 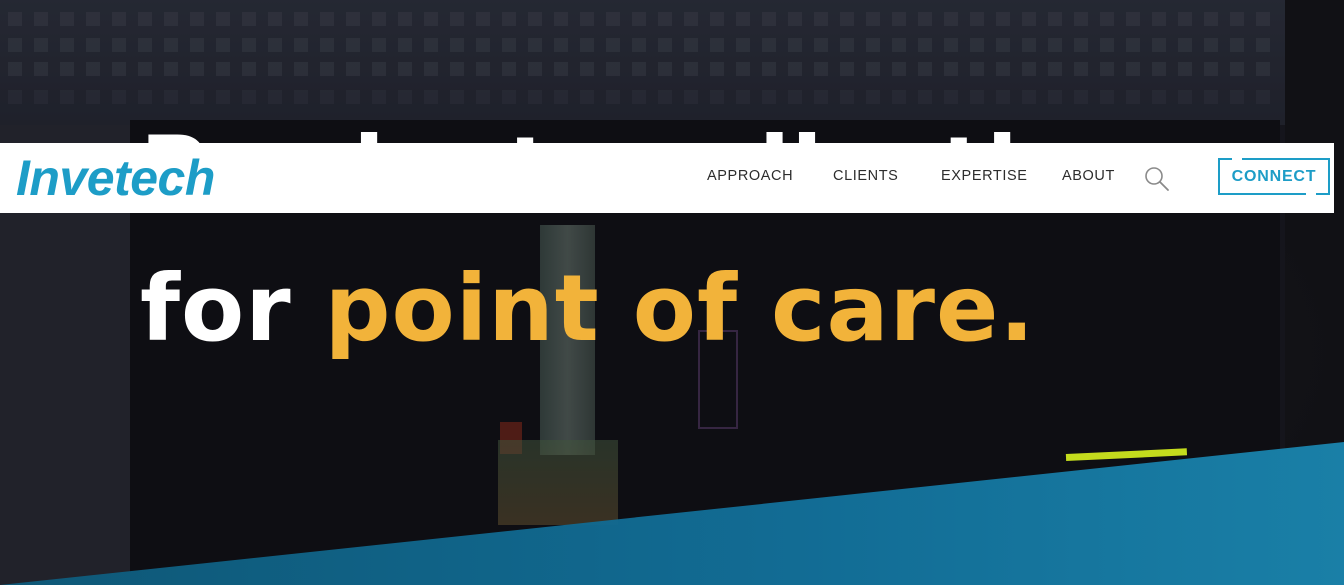 I want to click on invetech-logo: Invetech, so click(x=115, y=178).